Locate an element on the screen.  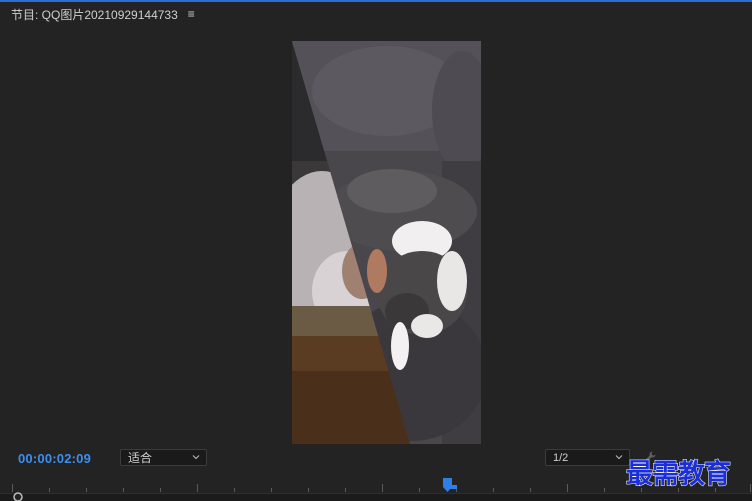
zoom-scroll-bar is located at coordinates (376, 497).